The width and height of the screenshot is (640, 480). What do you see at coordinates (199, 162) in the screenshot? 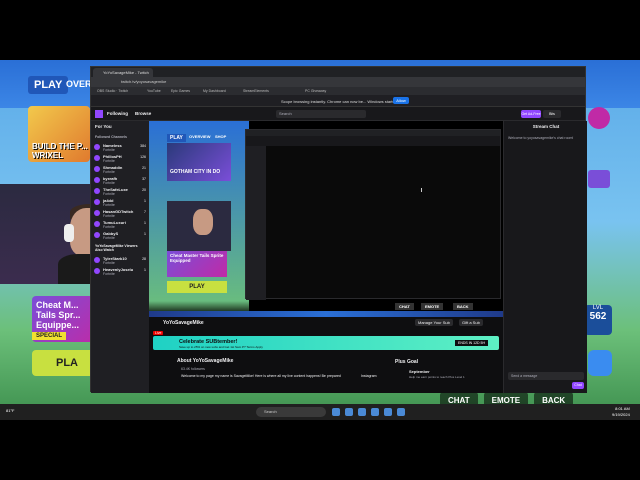
I see `stream-gotham-card: GOTHAM CITY IN DO` at bounding box center [199, 162].